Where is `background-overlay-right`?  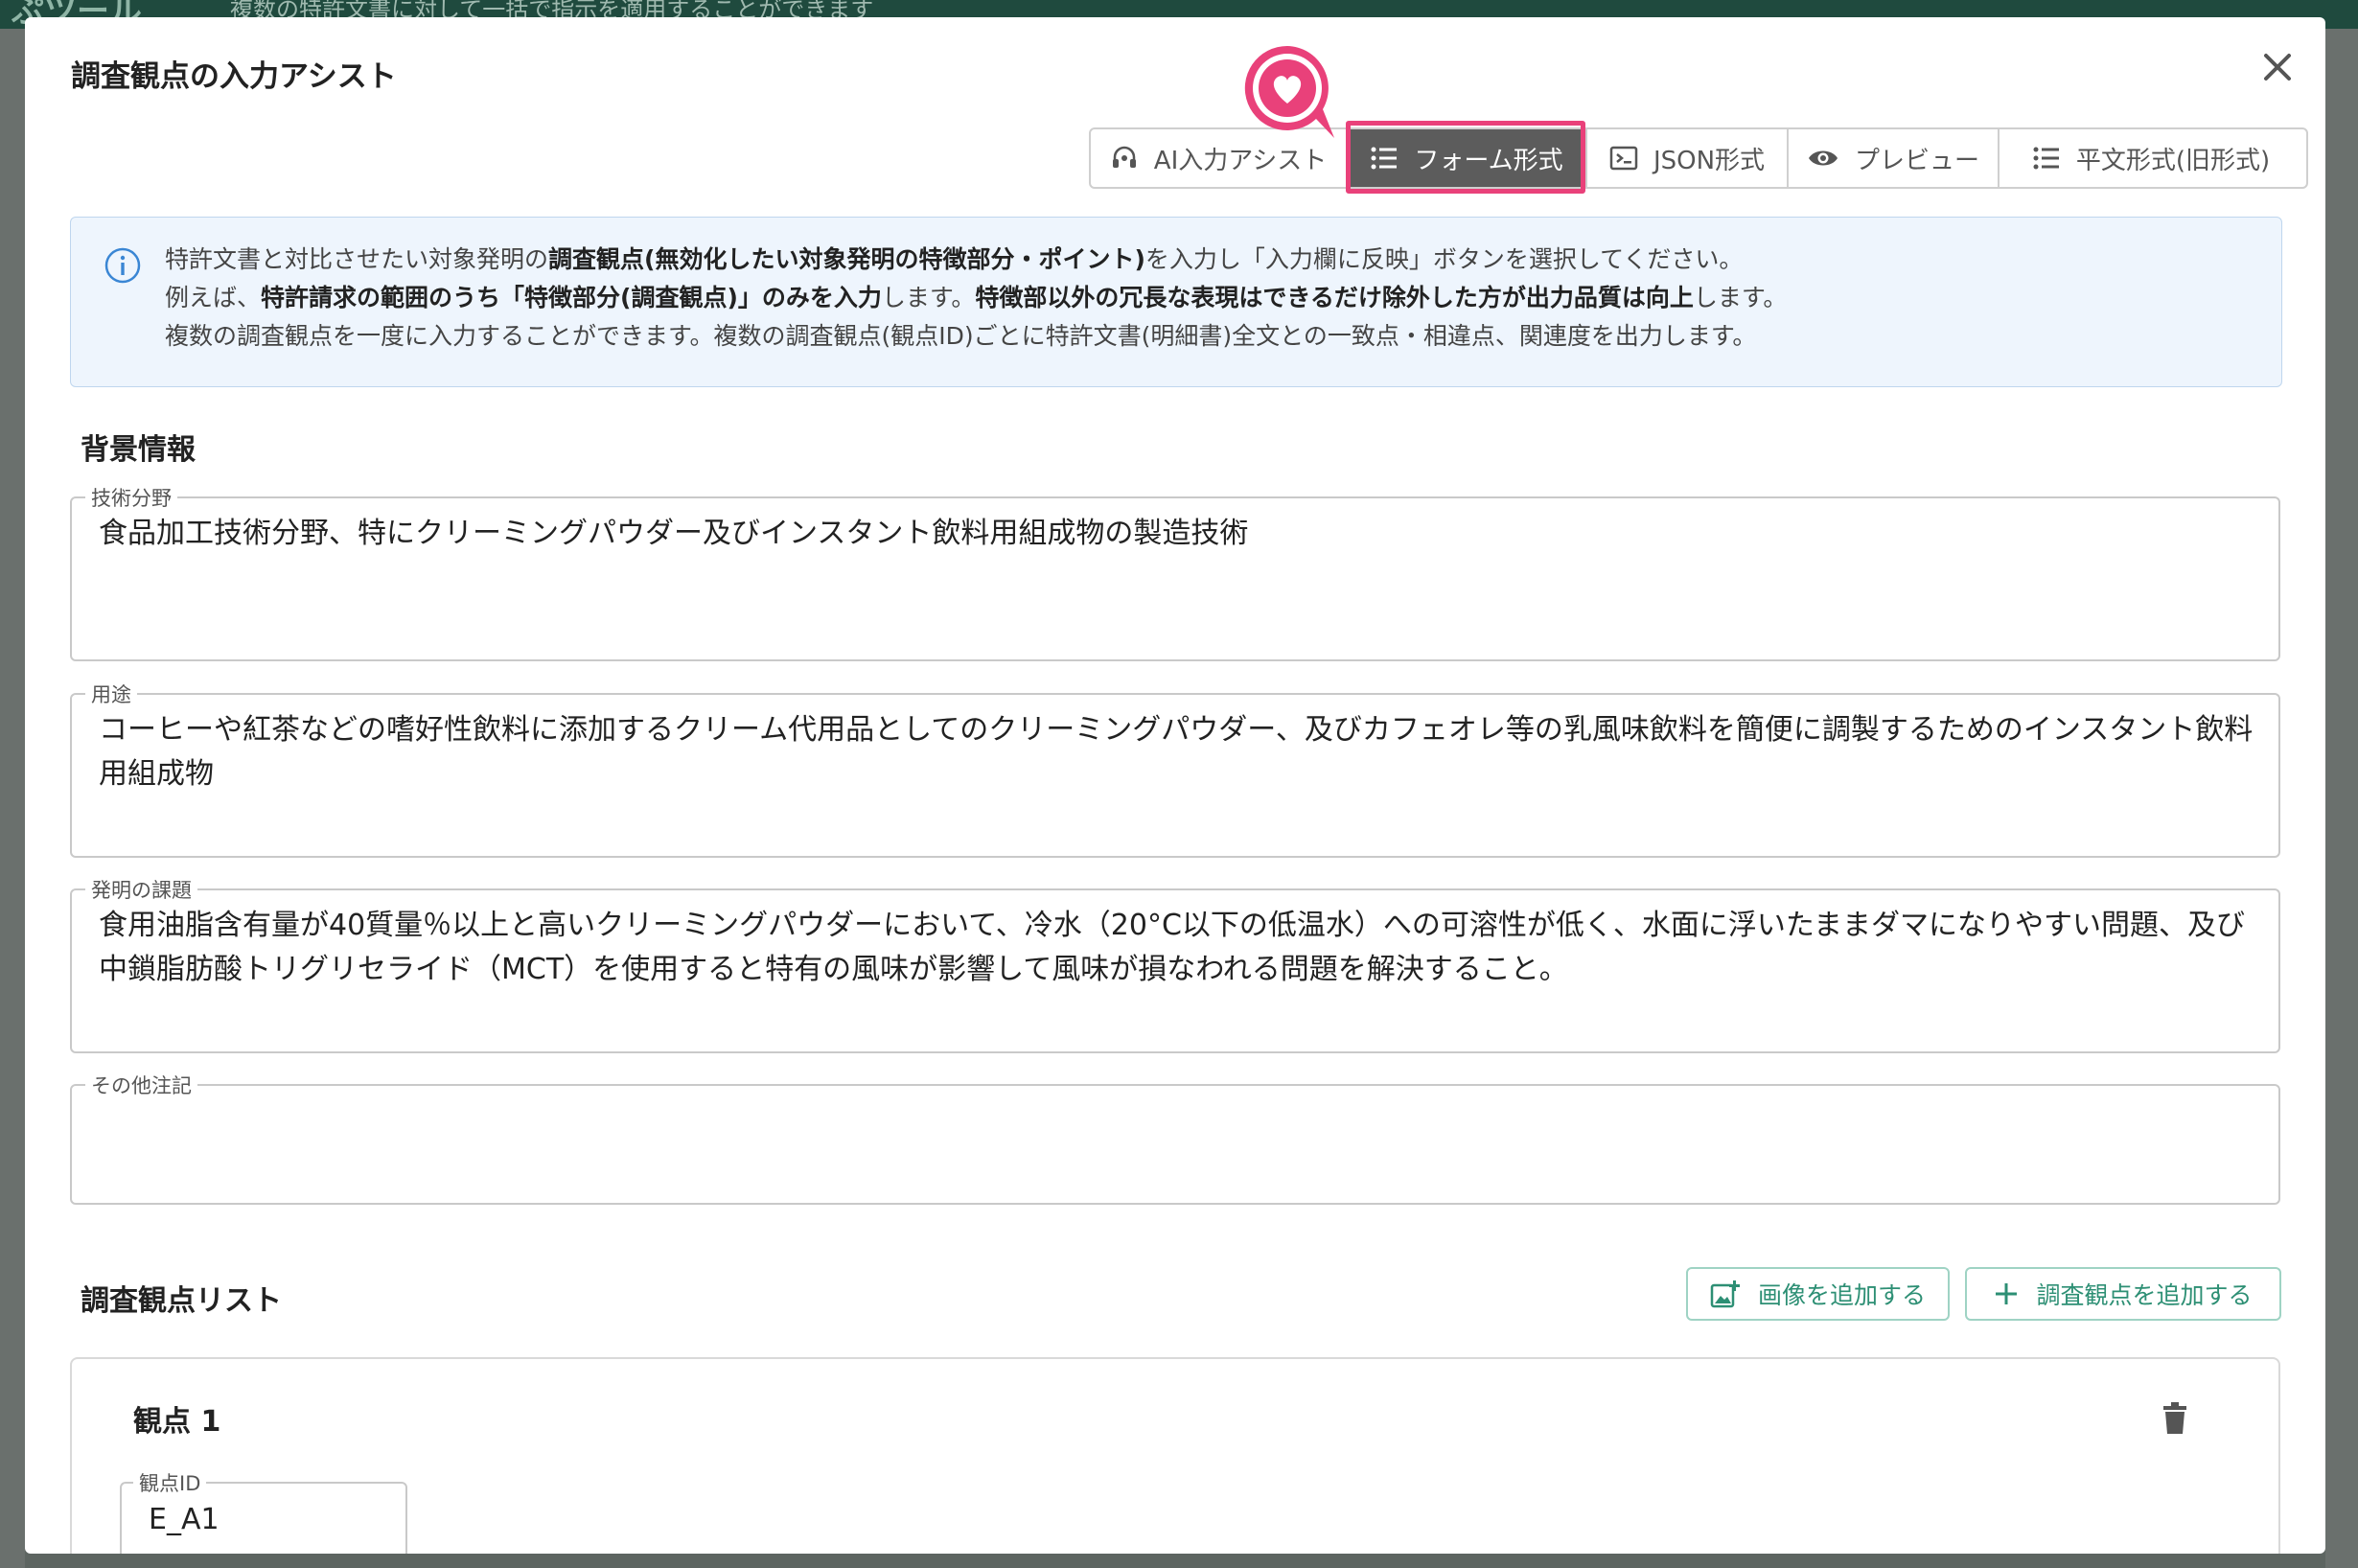 background-overlay-right is located at coordinates (2342, 798).